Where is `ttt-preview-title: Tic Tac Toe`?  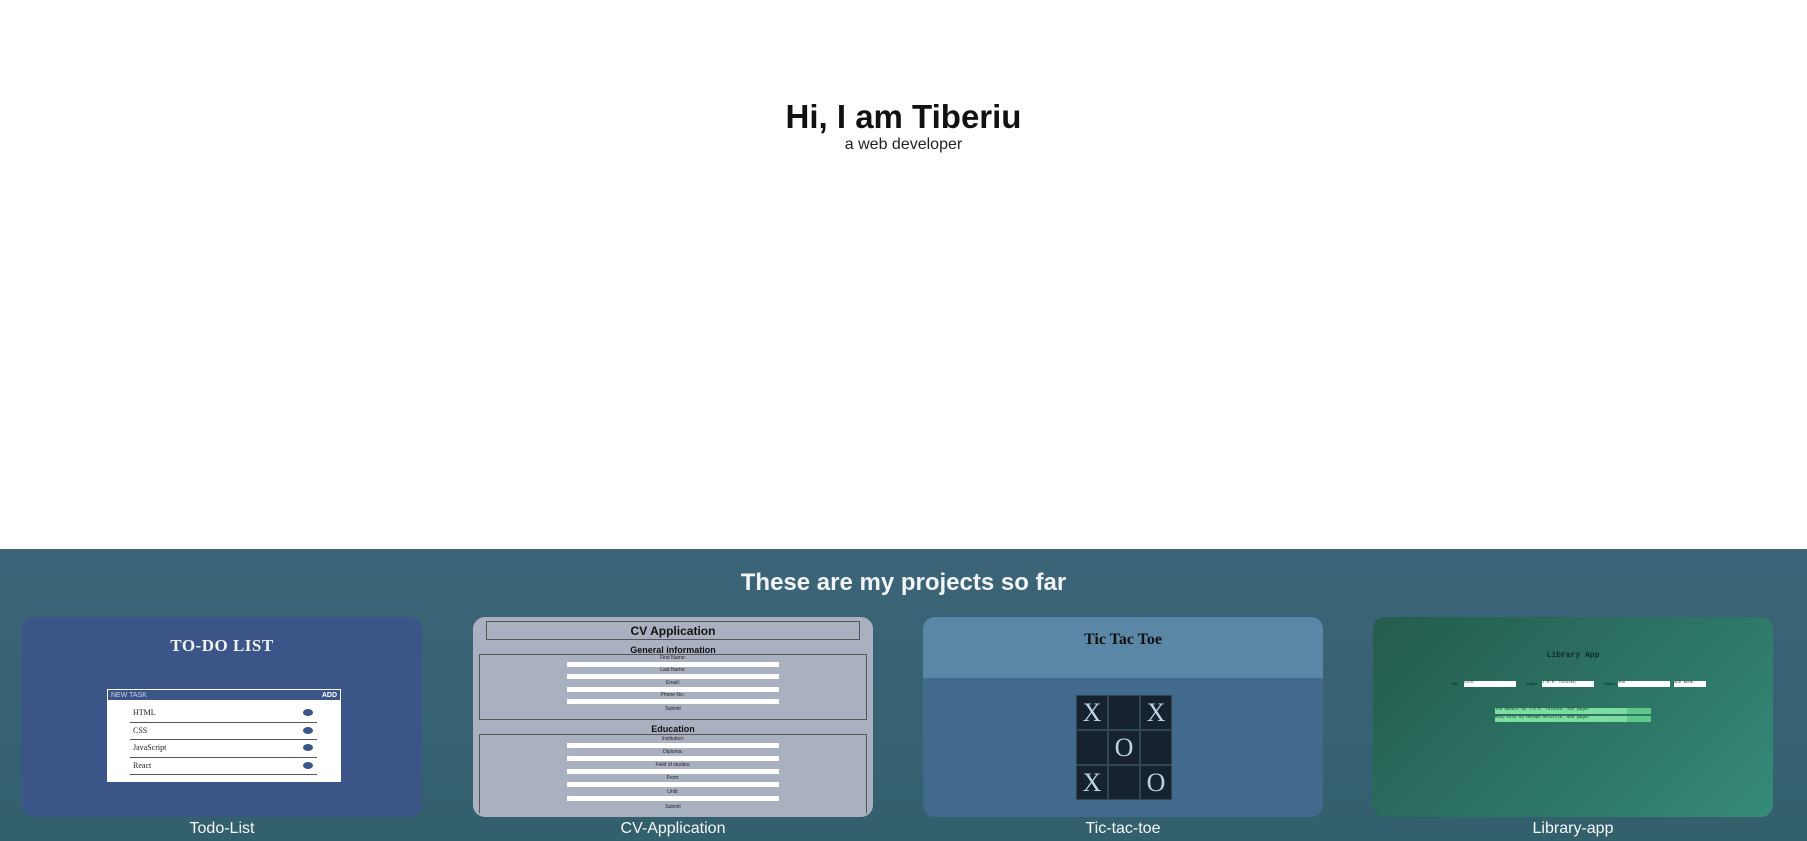 ttt-preview-title: Tic Tac Toe is located at coordinates (1123, 639).